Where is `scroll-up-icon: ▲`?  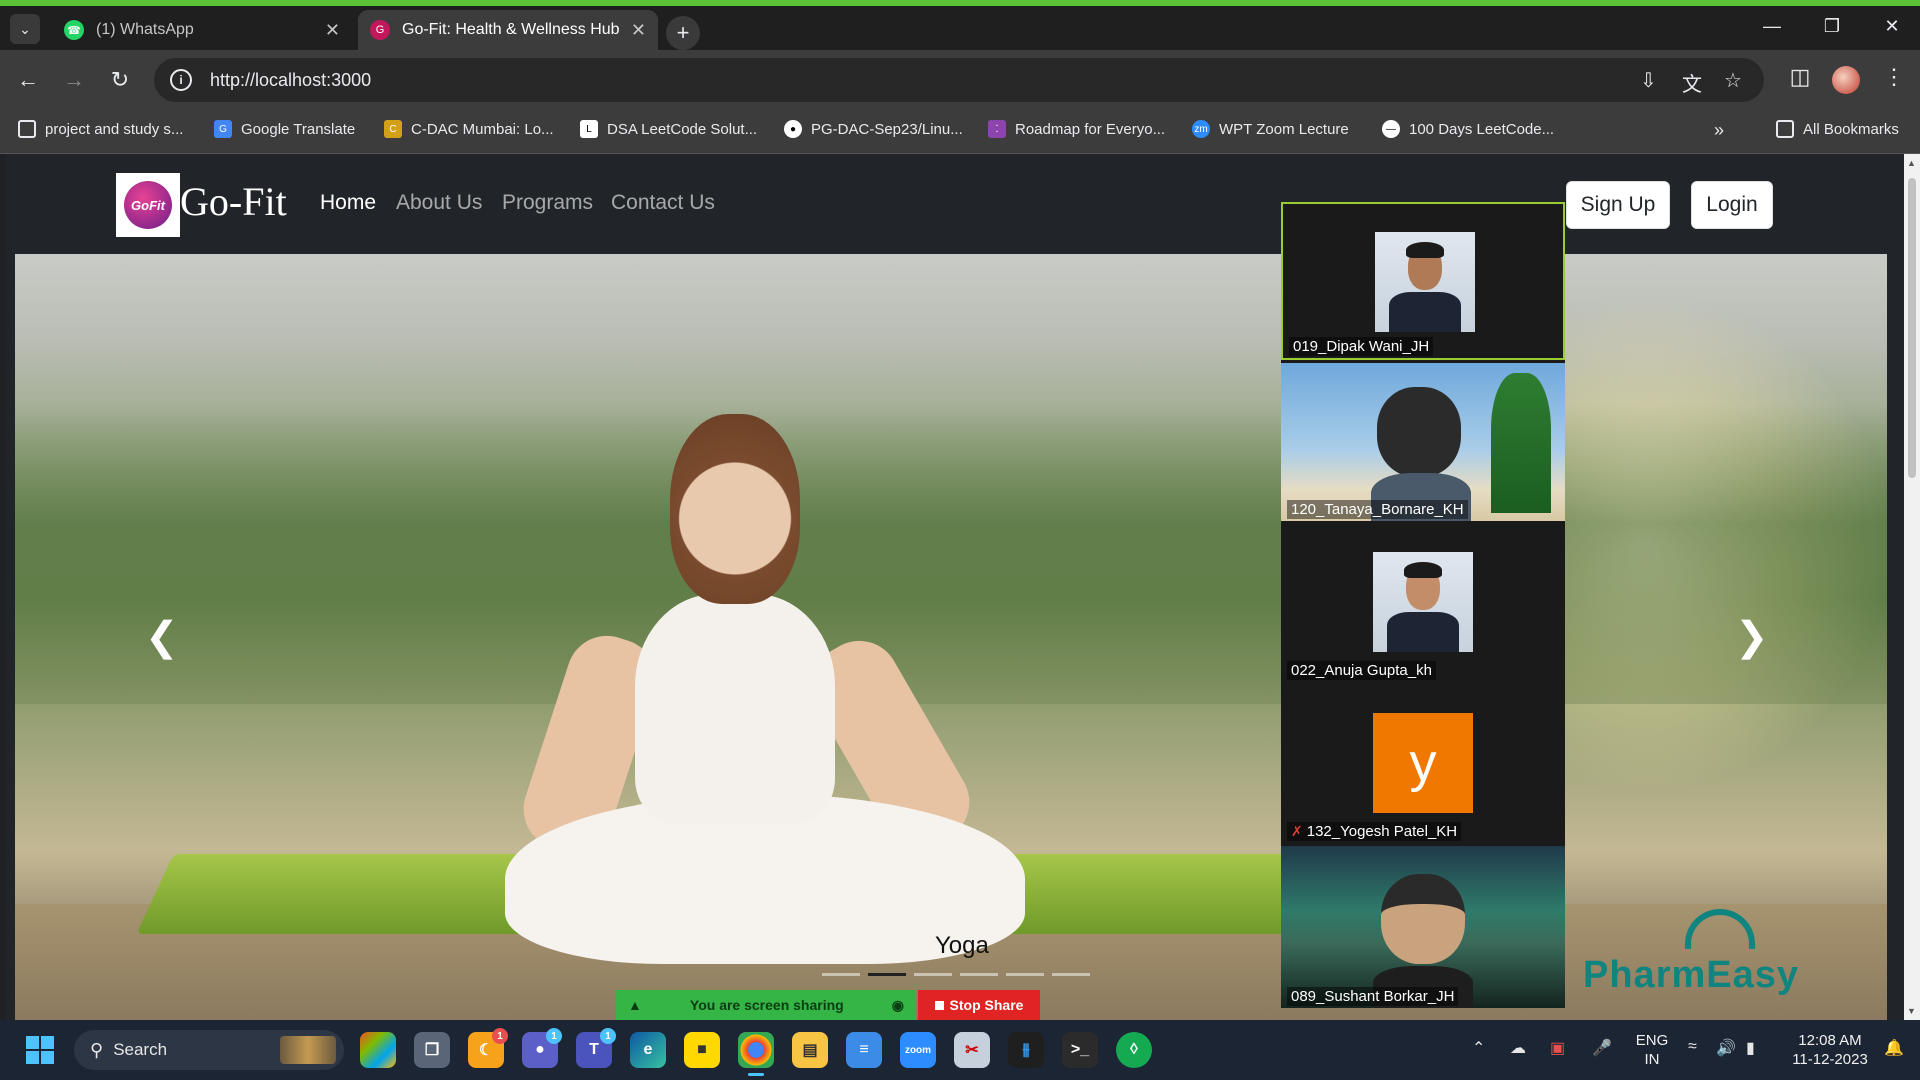 scroll-up-icon: ▲ is located at coordinates (1911, 163).